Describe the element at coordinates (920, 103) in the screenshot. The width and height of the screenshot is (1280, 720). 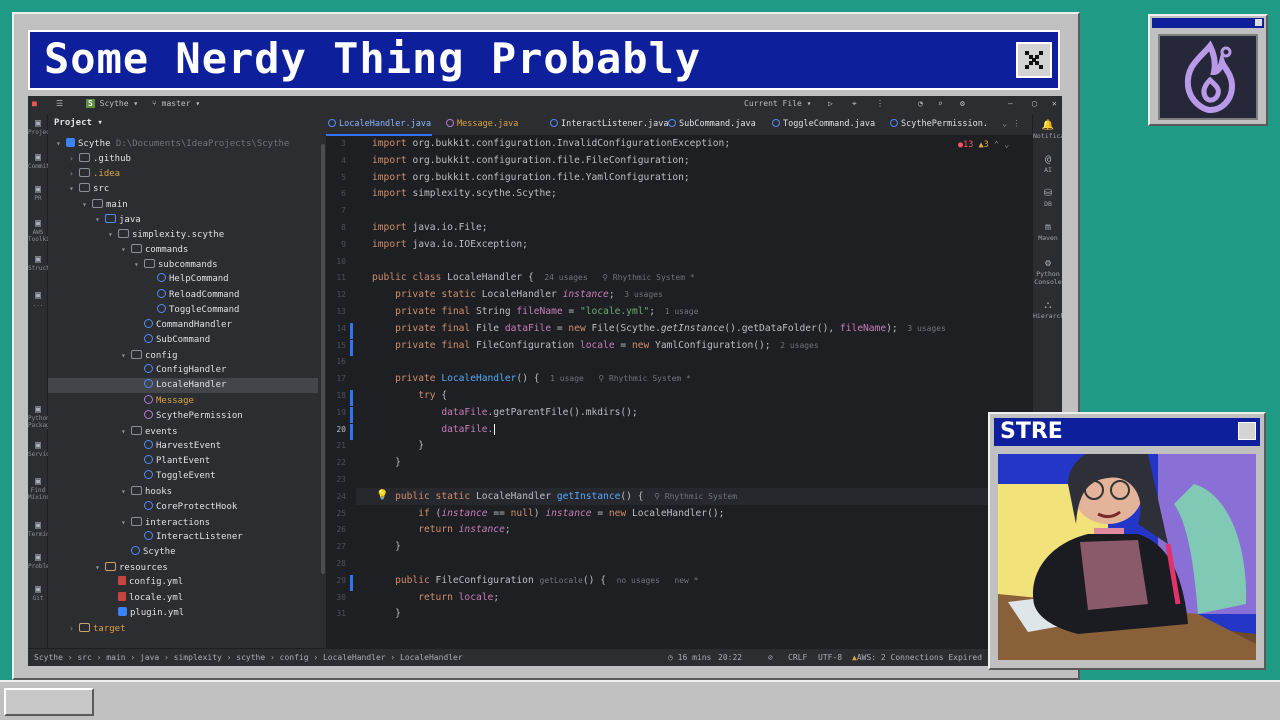
I see `account-icon: ◔` at that location.